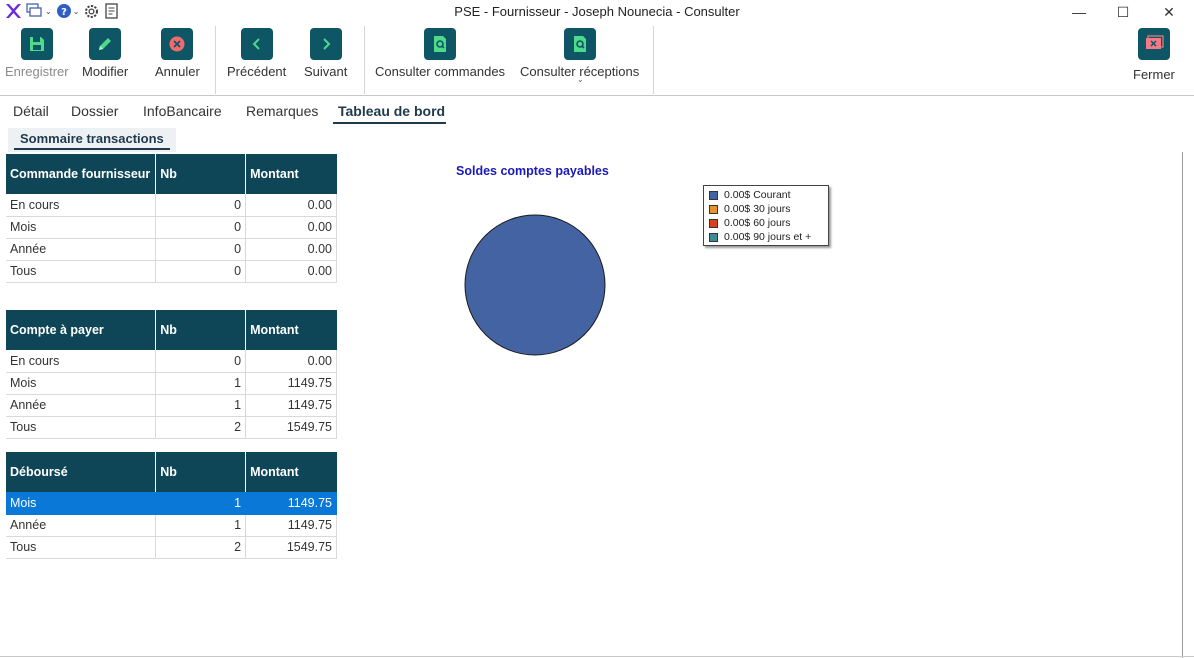 The width and height of the screenshot is (1194, 658). Describe the element at coordinates (81, 503) in the screenshot. I see `row-label: Mois` at that location.